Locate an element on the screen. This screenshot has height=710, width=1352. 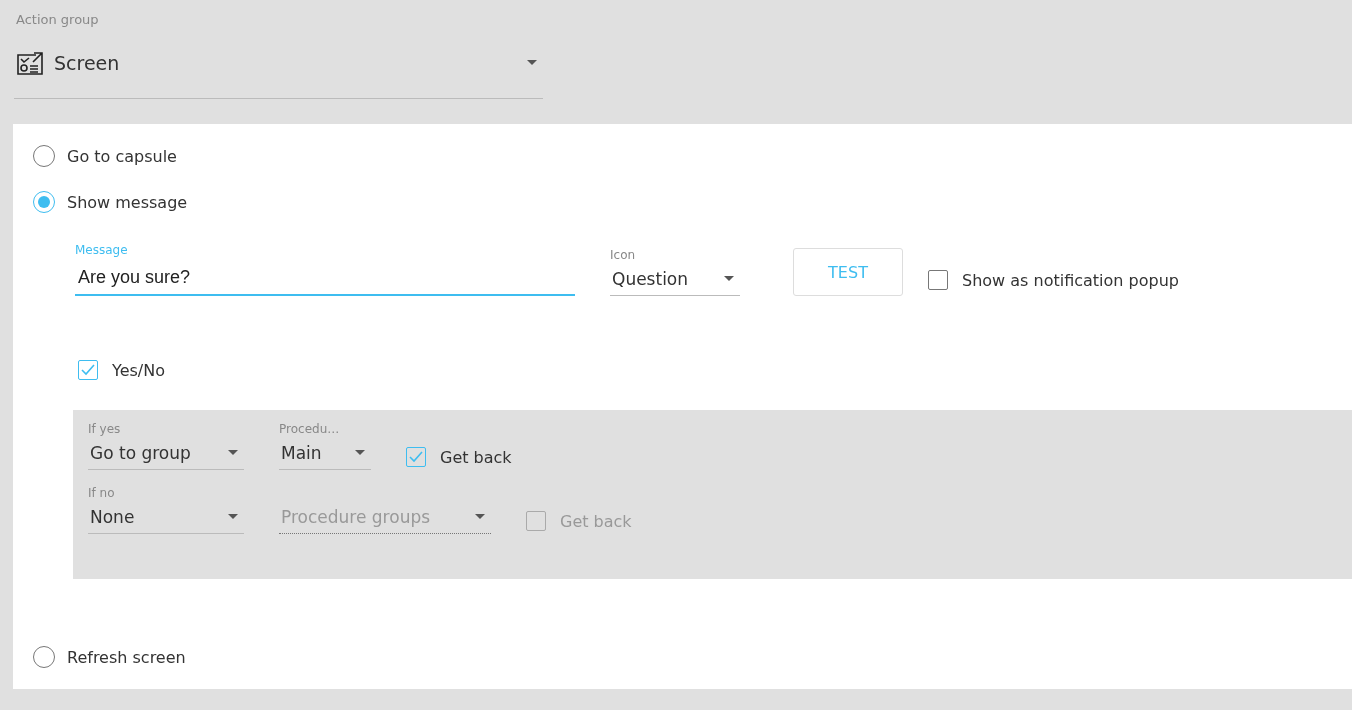
checkbox-label: Show as notification popup is located at coordinates (1070, 280).